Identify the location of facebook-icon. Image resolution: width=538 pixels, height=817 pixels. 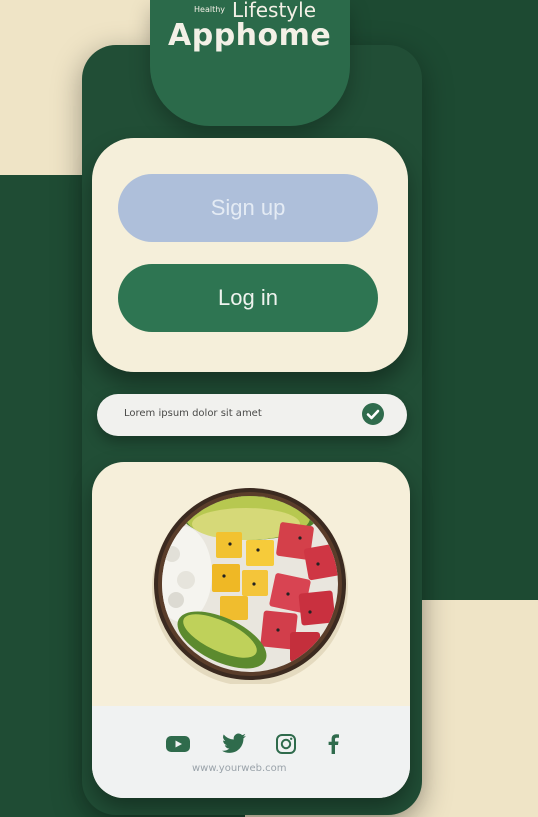
(339, 744).